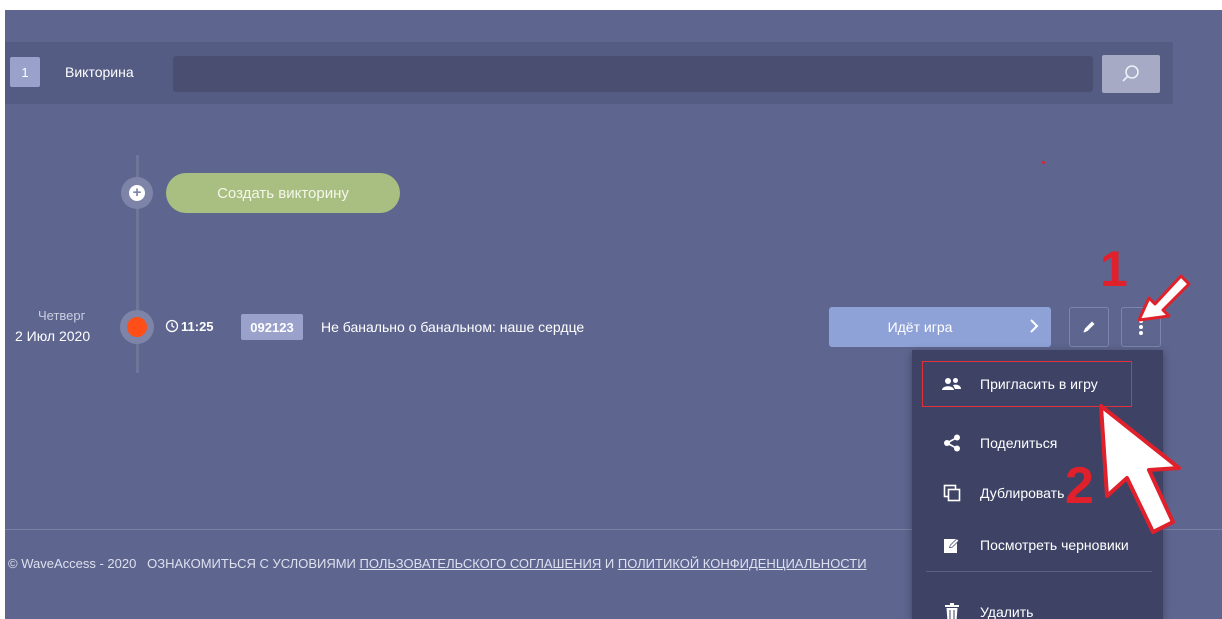 This screenshot has width=1222, height=619. I want to click on search-label: Викторина, so click(99, 72).